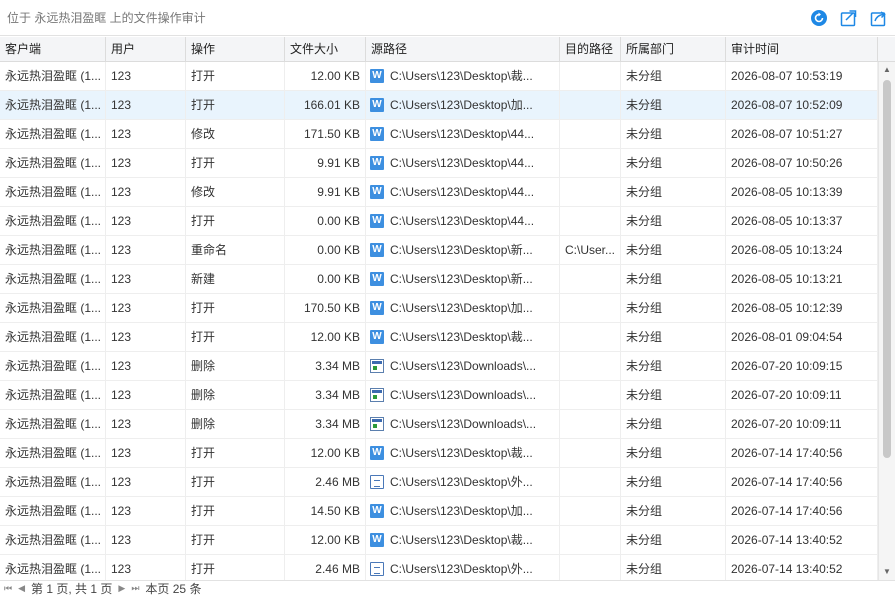 This screenshot has height=597, width=895. I want to click on cell-audit-time-text: 2026-08-05 10:13:21, so click(787, 279).